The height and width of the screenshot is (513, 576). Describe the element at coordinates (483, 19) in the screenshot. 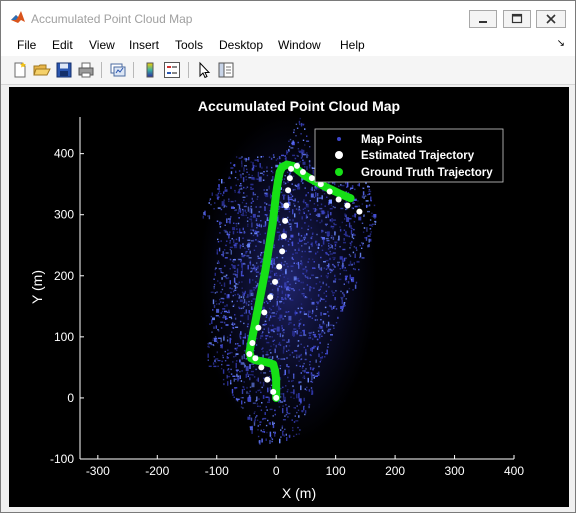

I see `minimize-button` at that location.